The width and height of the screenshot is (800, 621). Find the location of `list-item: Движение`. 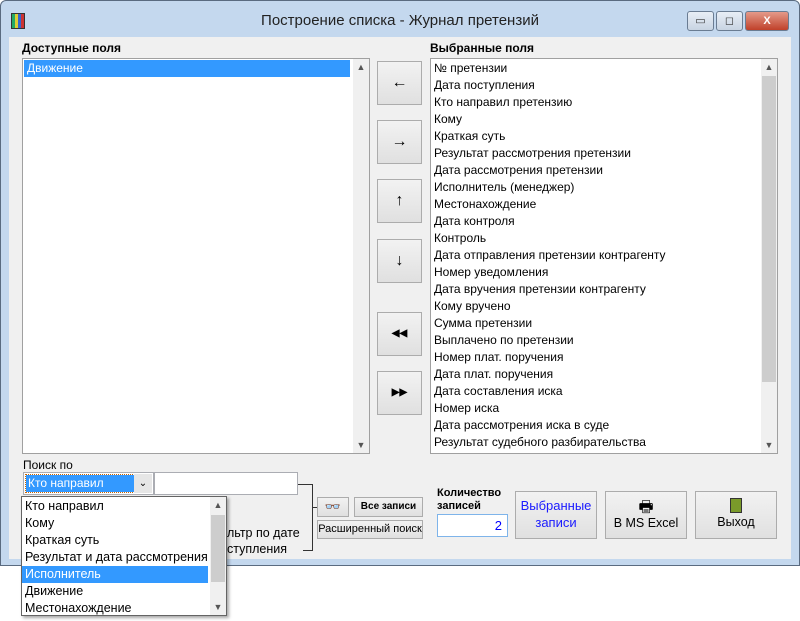

list-item: Движение is located at coordinates (187, 68).